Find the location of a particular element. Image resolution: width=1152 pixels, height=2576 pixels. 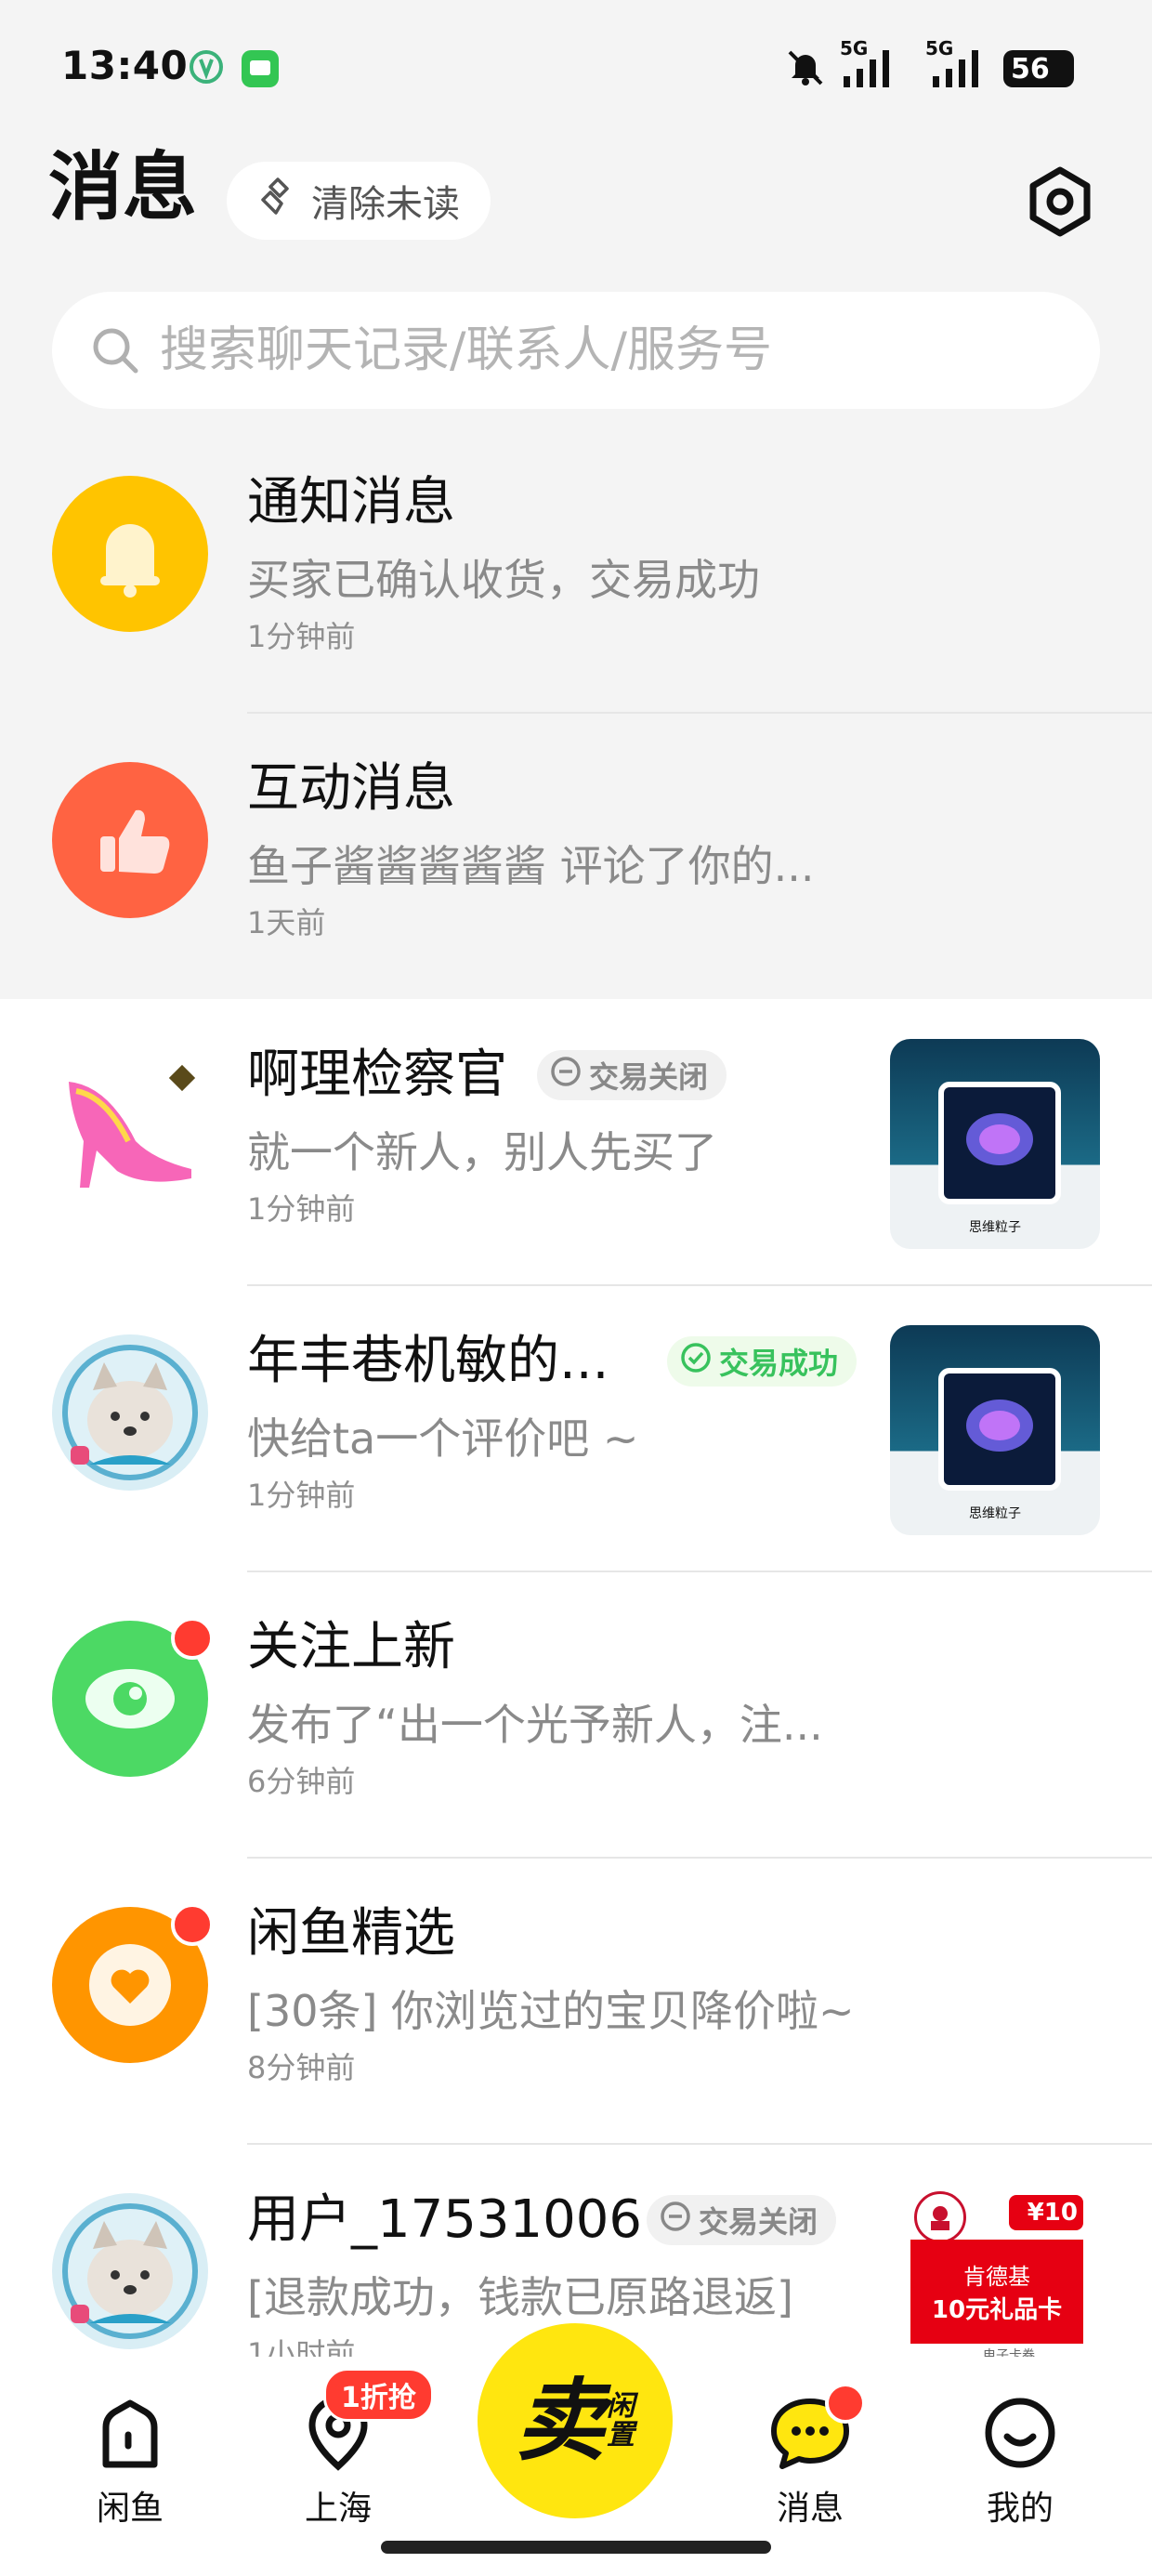

nav-label: 我的 is located at coordinates (1020, 2509).